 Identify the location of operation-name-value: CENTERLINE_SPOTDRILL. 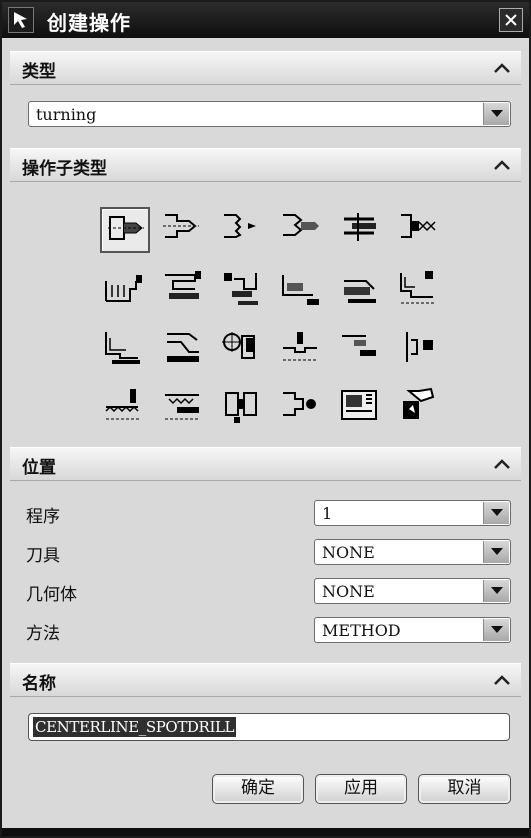
(135, 727).